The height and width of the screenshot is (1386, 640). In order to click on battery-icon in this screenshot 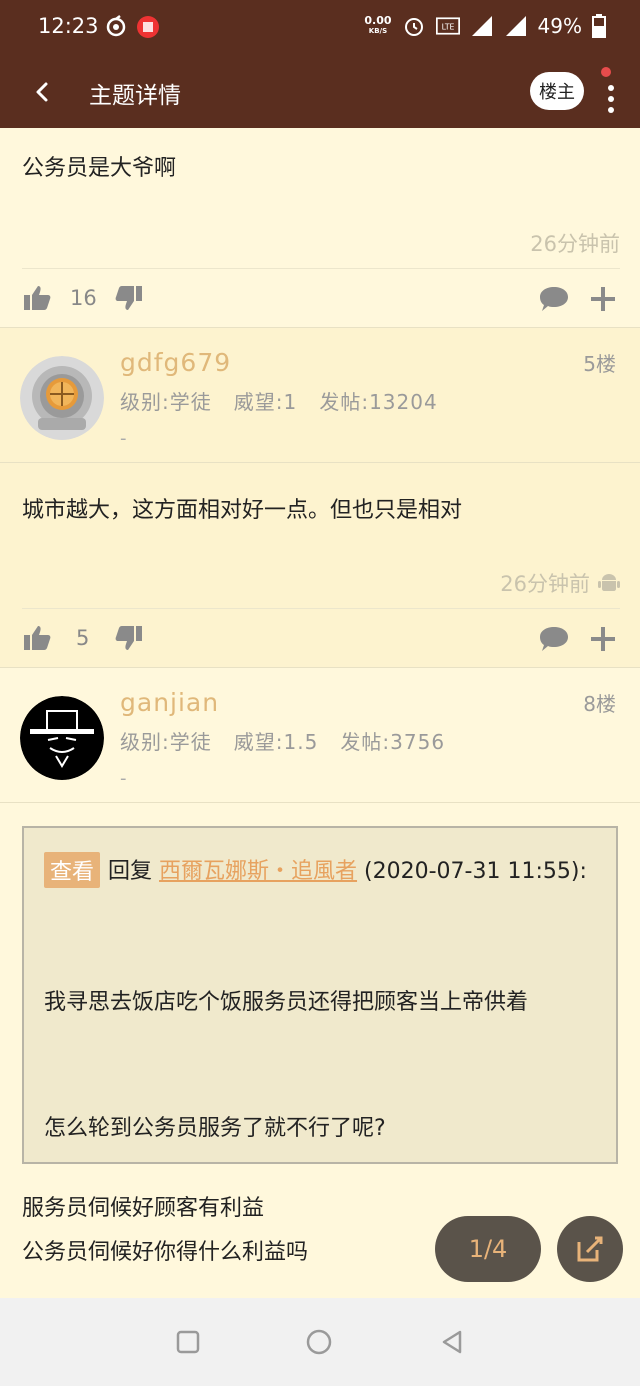, I will do `click(599, 26)`.